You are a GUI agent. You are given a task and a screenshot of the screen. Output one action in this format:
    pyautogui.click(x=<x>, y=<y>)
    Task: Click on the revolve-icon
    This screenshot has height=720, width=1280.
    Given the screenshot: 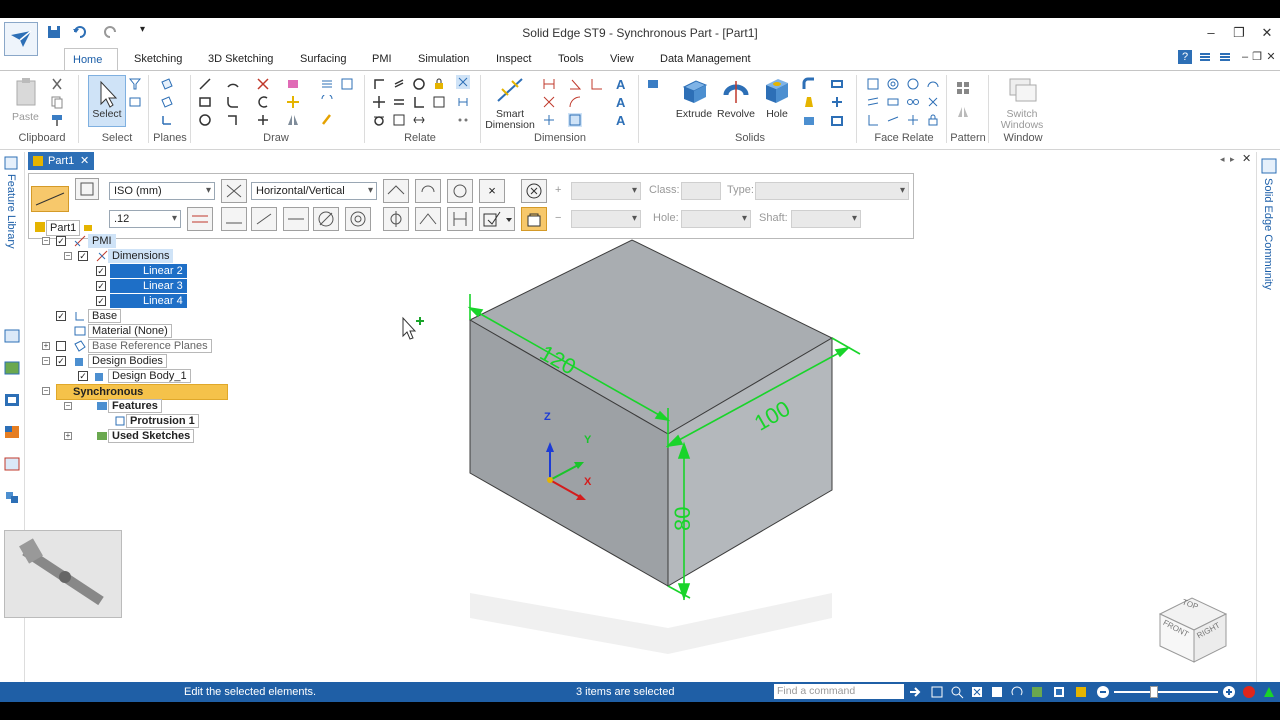 What is the action you would take?
    pyautogui.click(x=736, y=90)
    